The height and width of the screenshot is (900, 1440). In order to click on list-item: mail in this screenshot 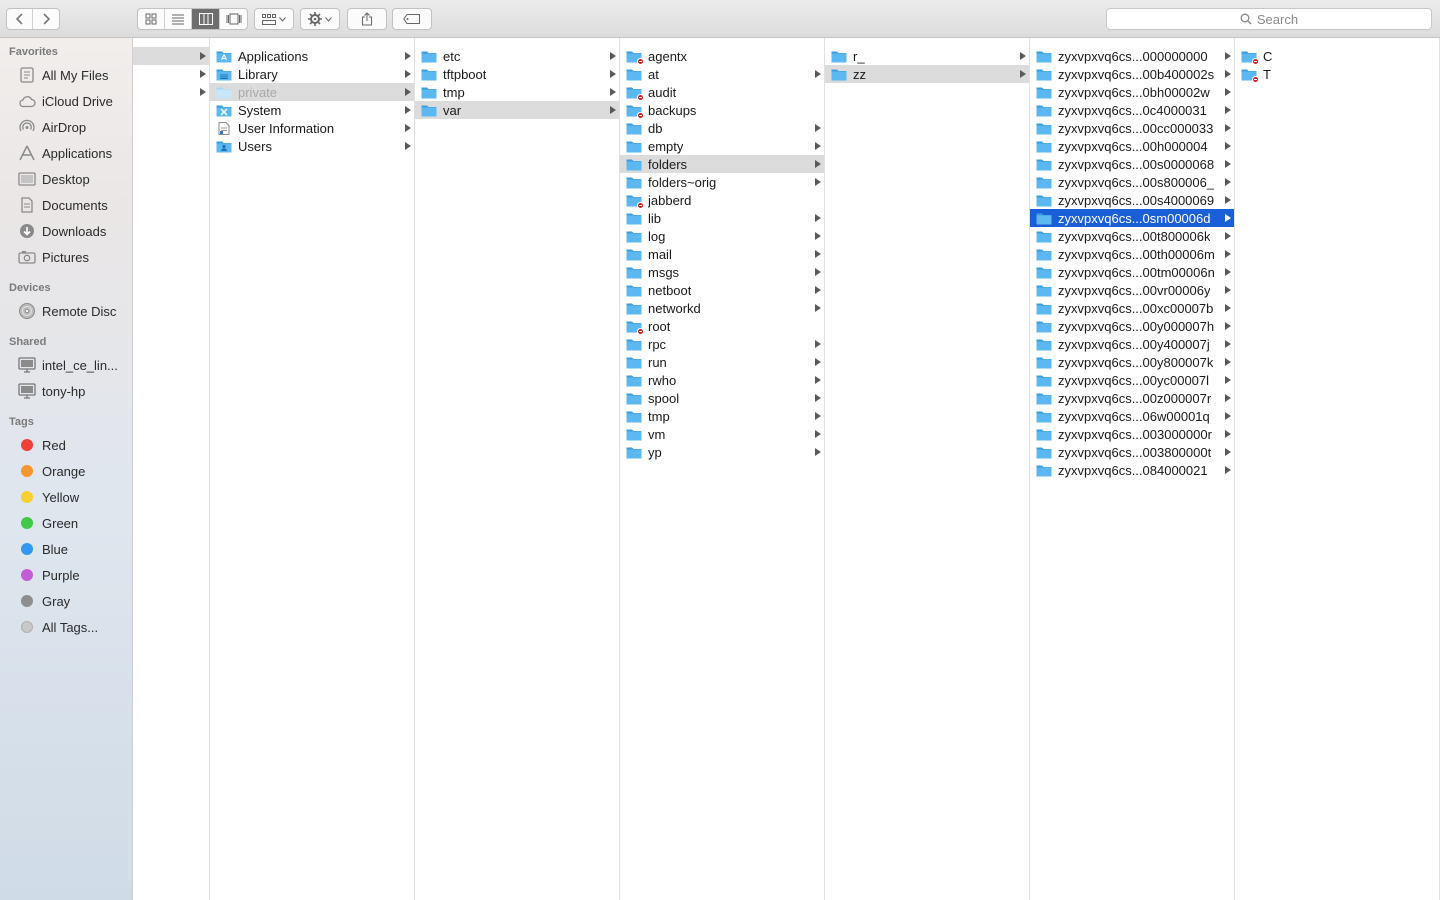, I will do `click(722, 254)`.